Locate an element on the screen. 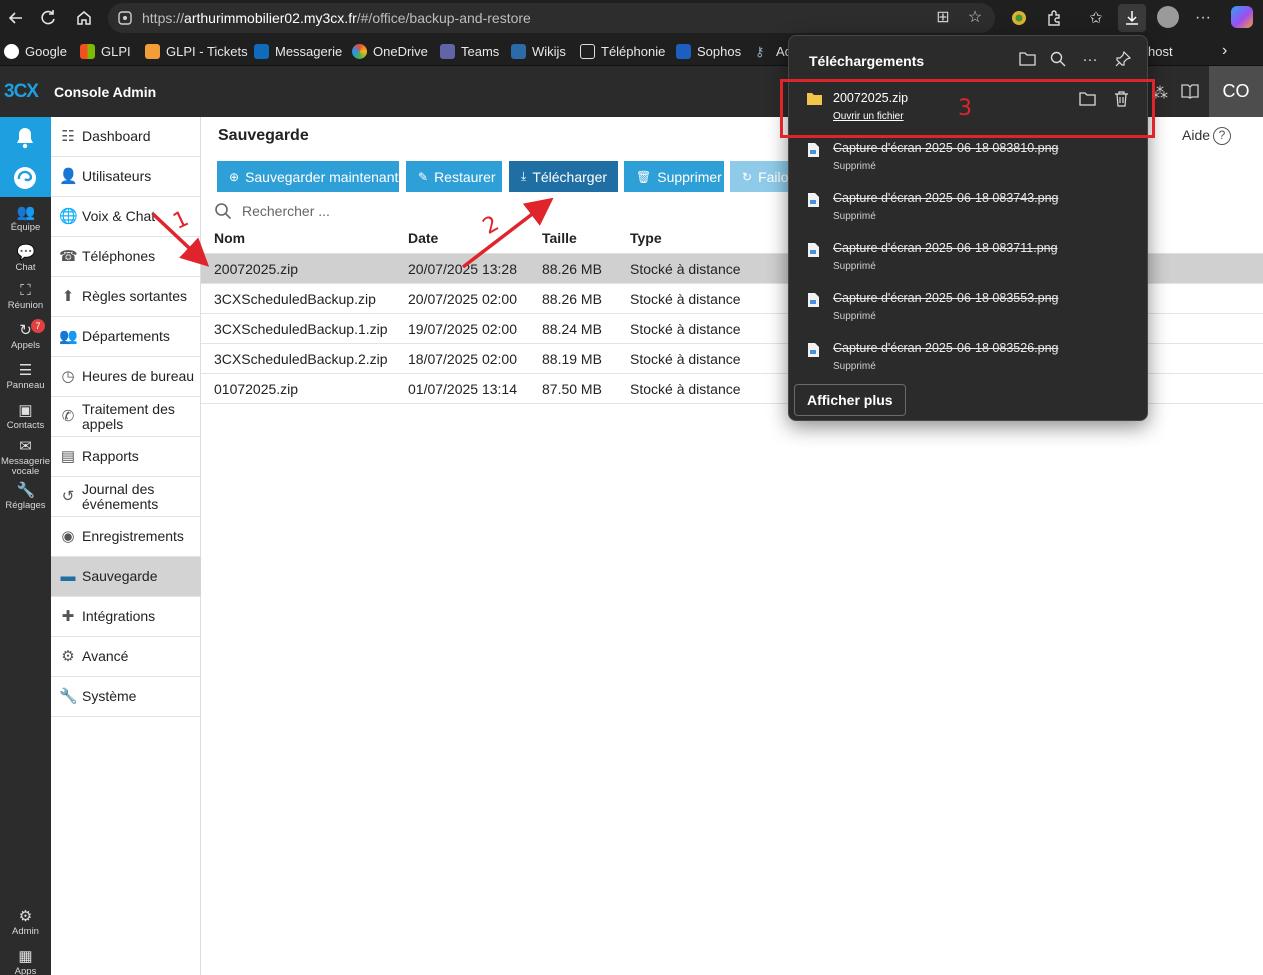 The width and height of the screenshot is (1263, 975). extensions-puzzle-icon is located at coordinates (1054, 18).